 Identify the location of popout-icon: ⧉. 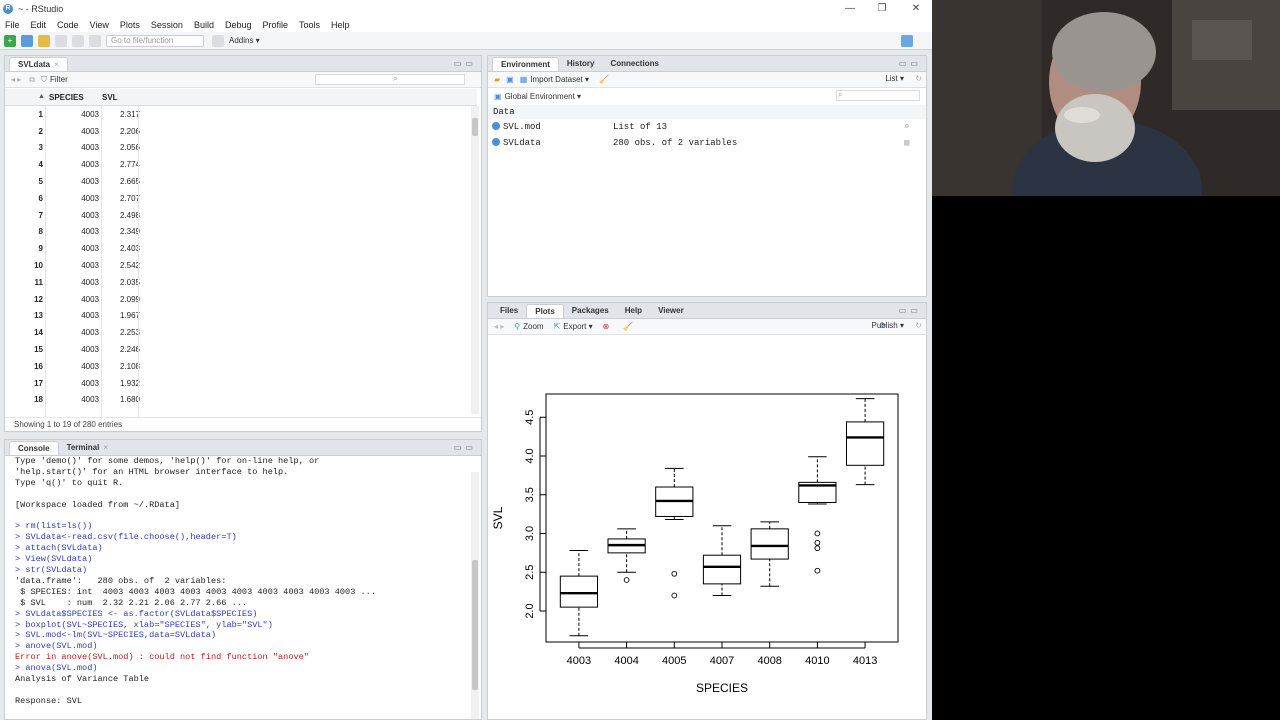
(32, 80).